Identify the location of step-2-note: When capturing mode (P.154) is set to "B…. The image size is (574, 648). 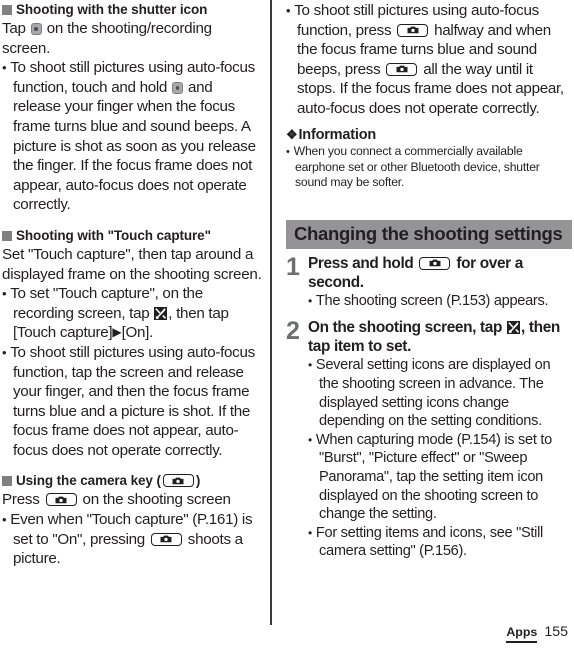
(440, 477).